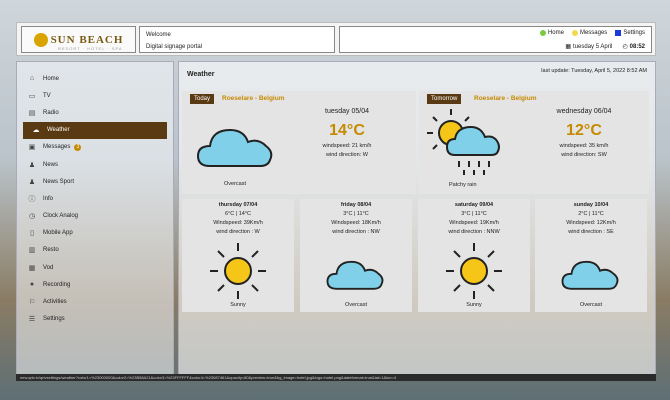  What do you see at coordinates (58, 233) in the screenshot?
I see `sidebar-item-label: Mobile App` at bounding box center [58, 233].